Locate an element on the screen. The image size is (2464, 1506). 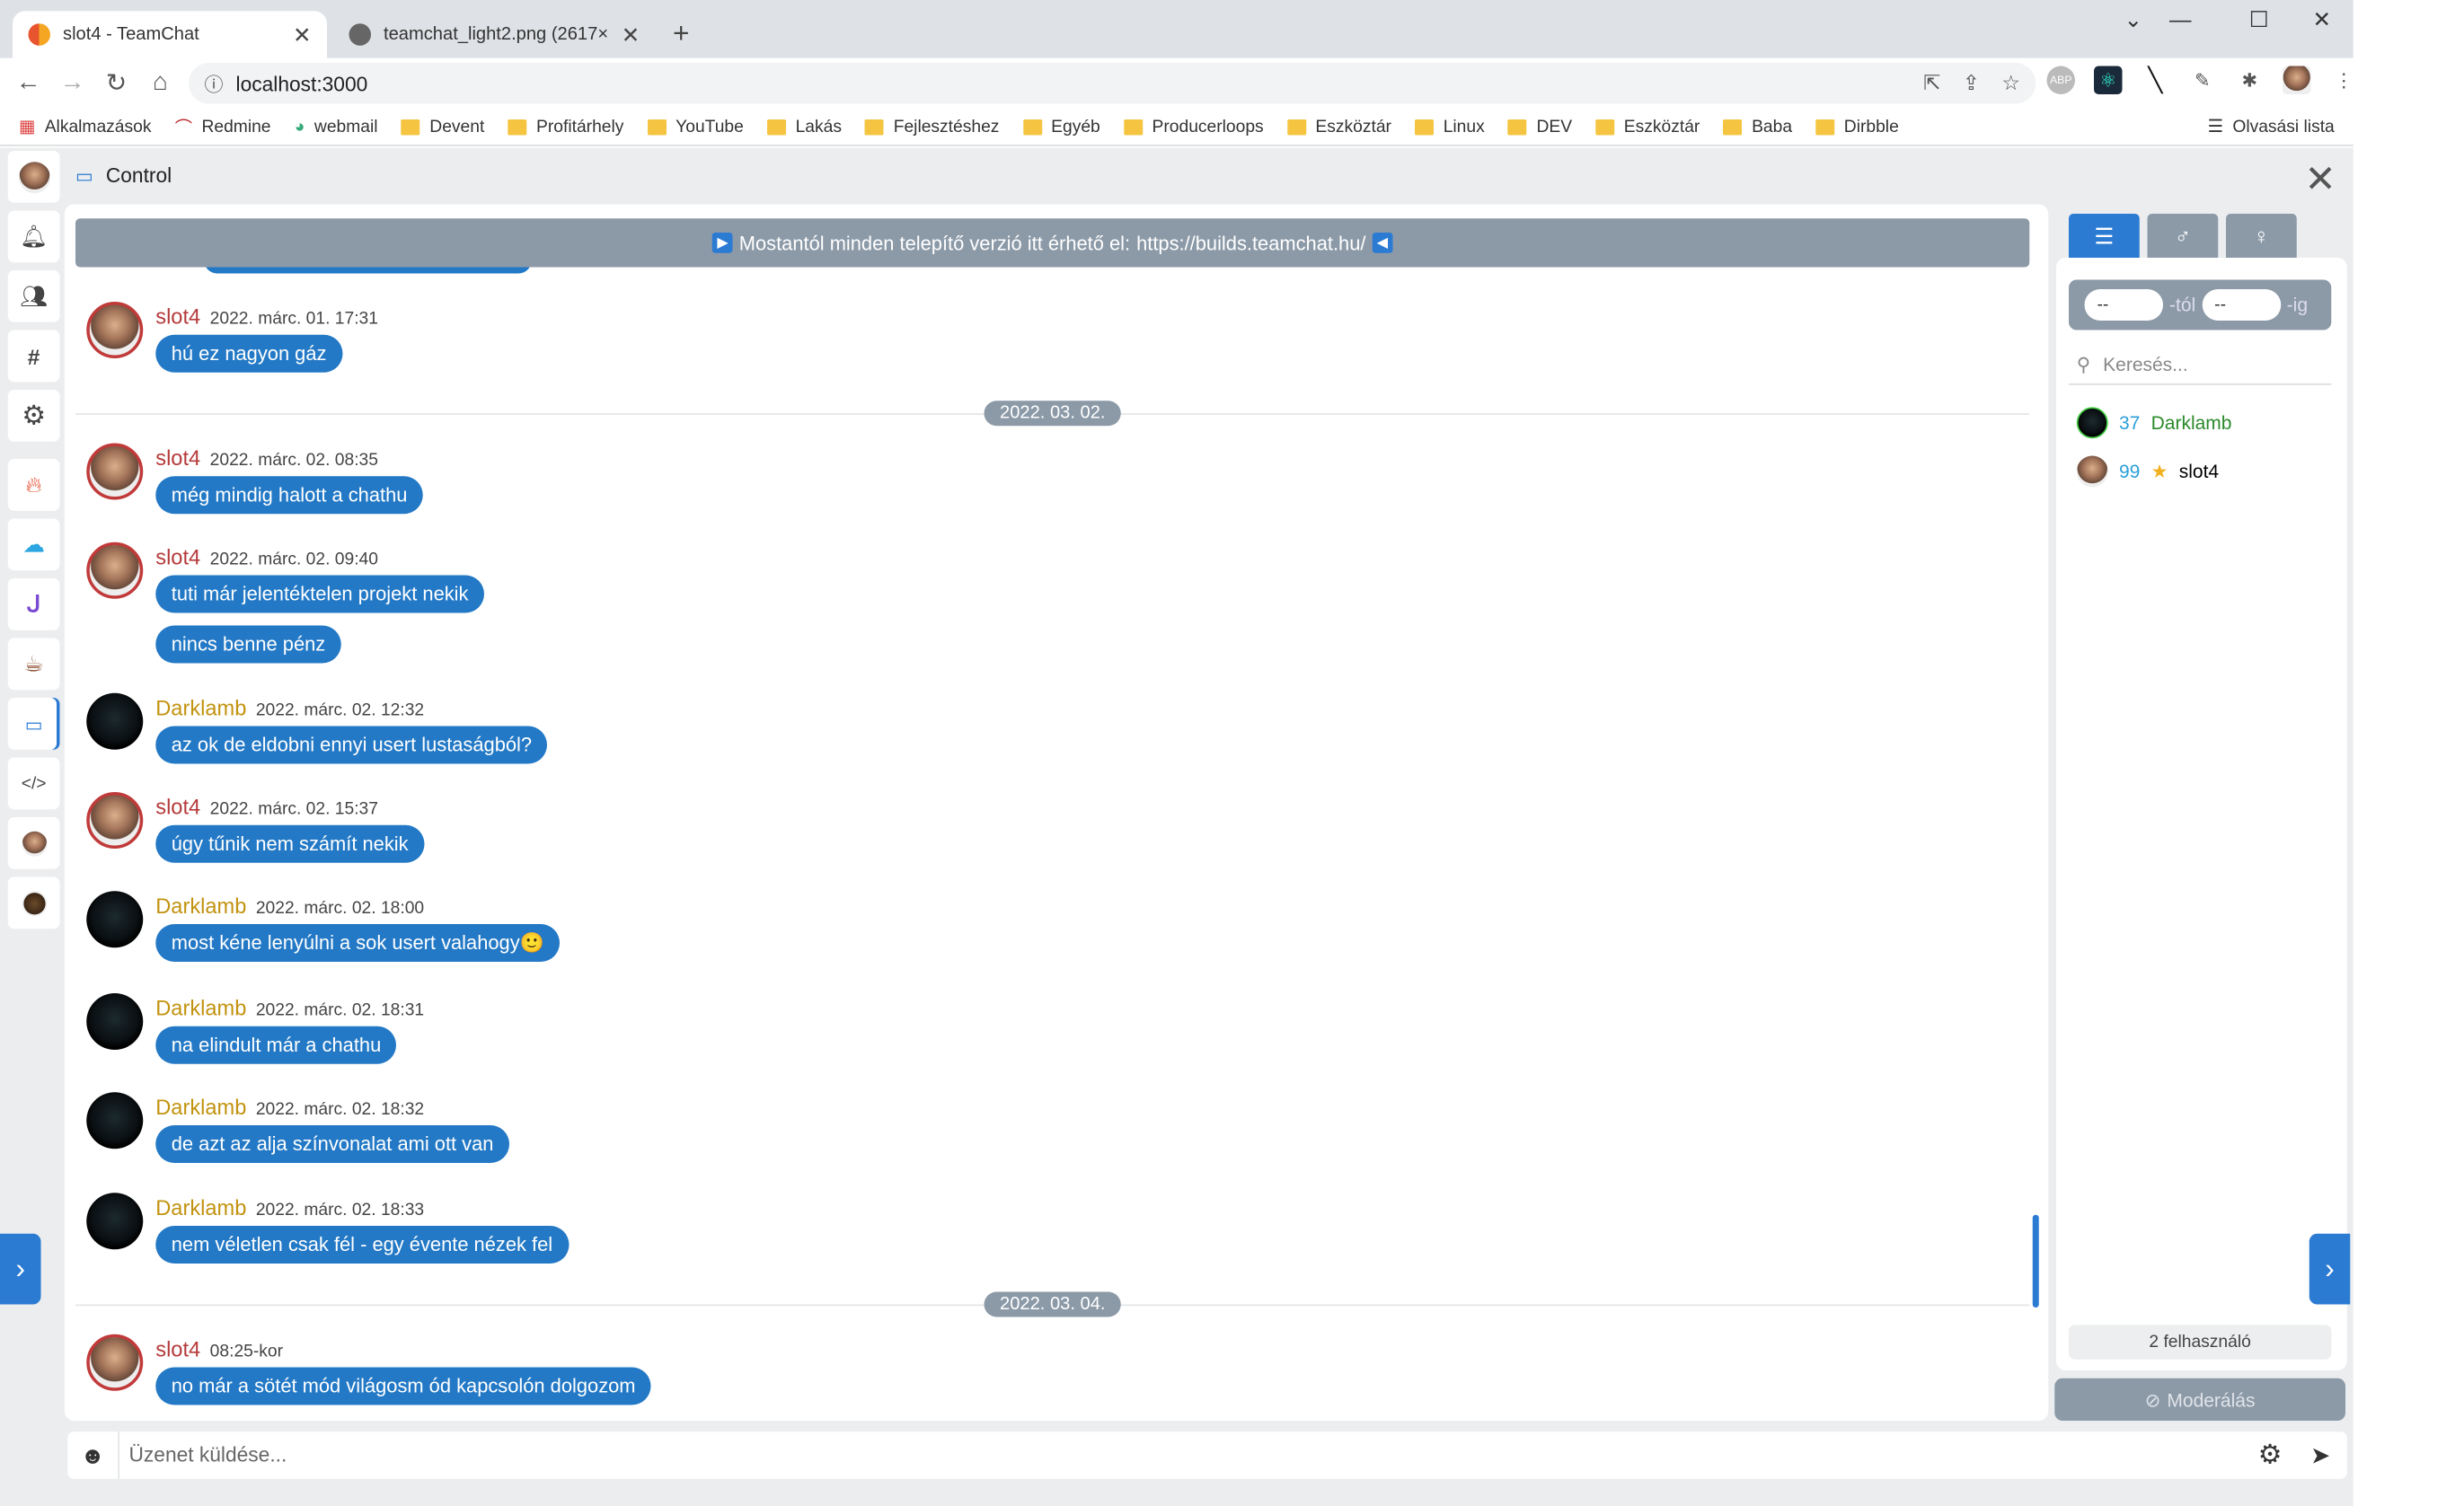
reading-list: ☰ Olvasási lista is located at coordinates (2271, 127).